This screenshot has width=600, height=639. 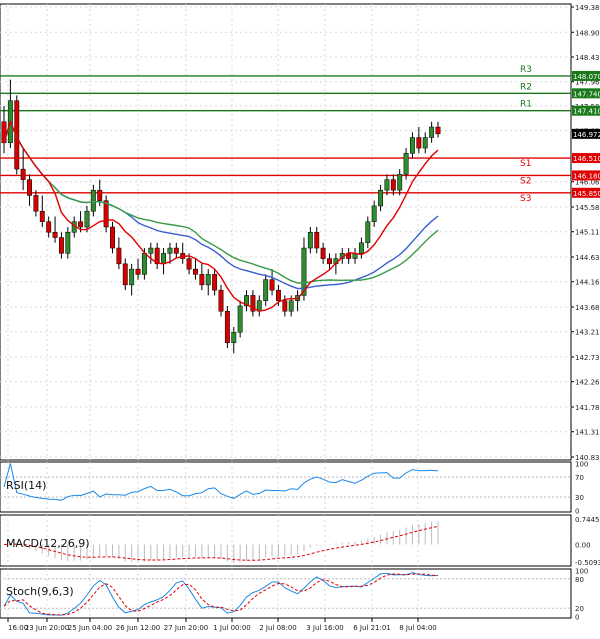 What do you see at coordinates (581, 571) in the screenshot?
I see `stoch-axis-label: 100` at bounding box center [581, 571].